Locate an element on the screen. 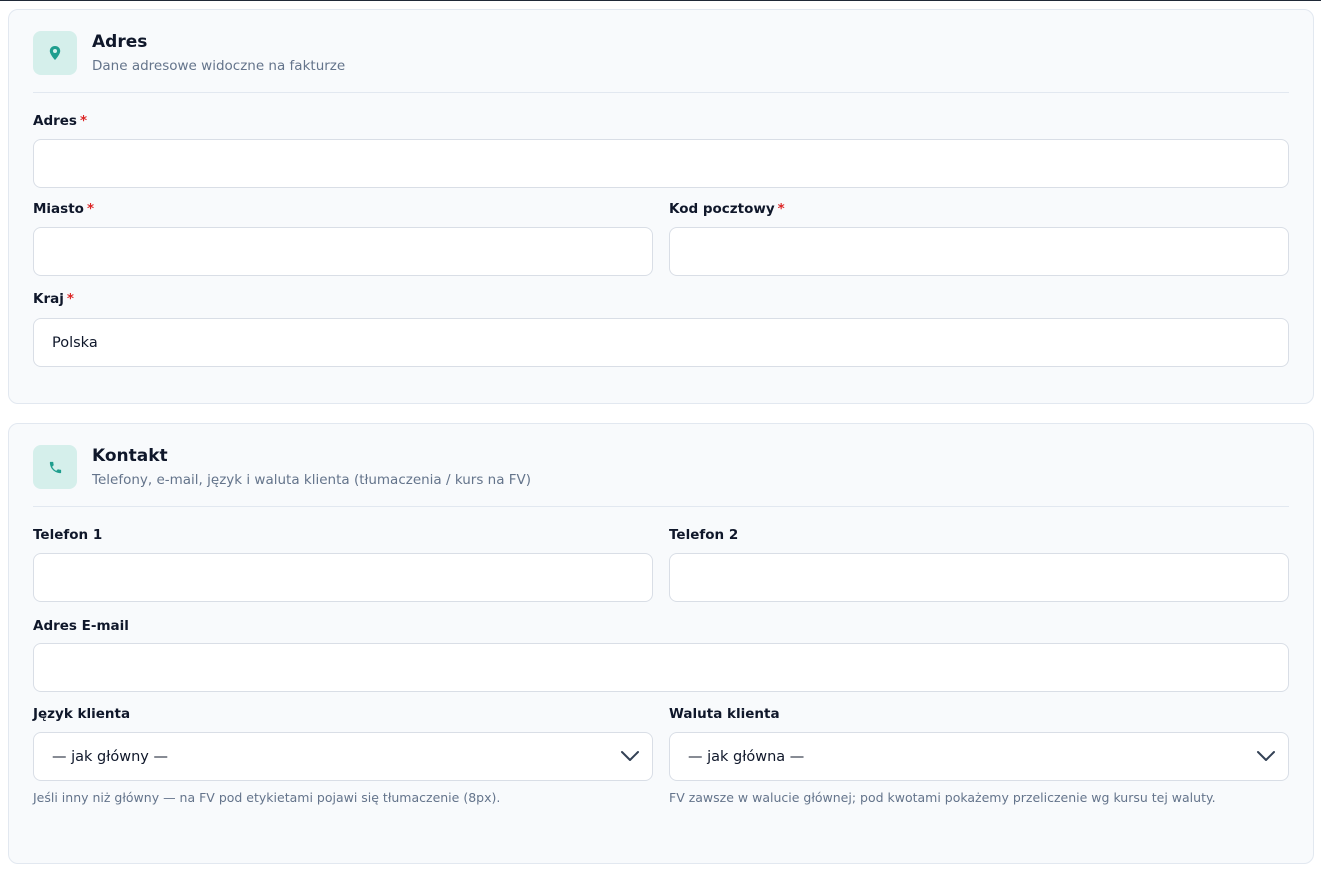 This screenshot has height=871, width=1321. address-section-title: Adres is located at coordinates (120, 42).